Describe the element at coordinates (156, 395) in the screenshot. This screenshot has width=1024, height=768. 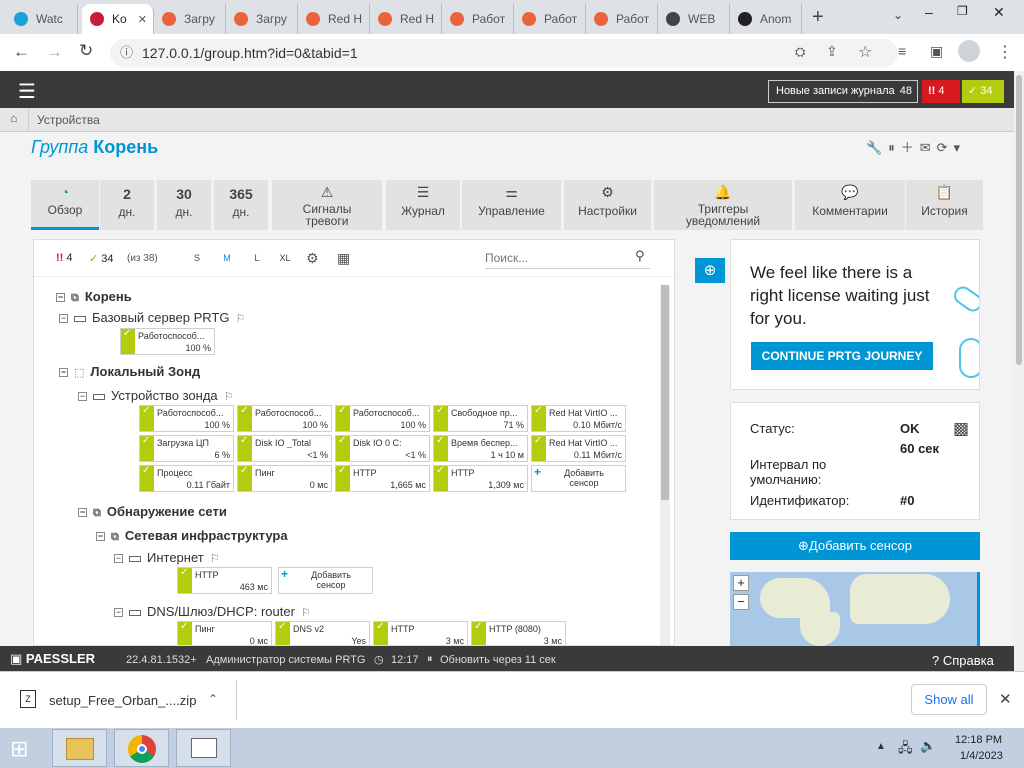
I see `tree-node: − Устройство зонда ⚐` at that location.